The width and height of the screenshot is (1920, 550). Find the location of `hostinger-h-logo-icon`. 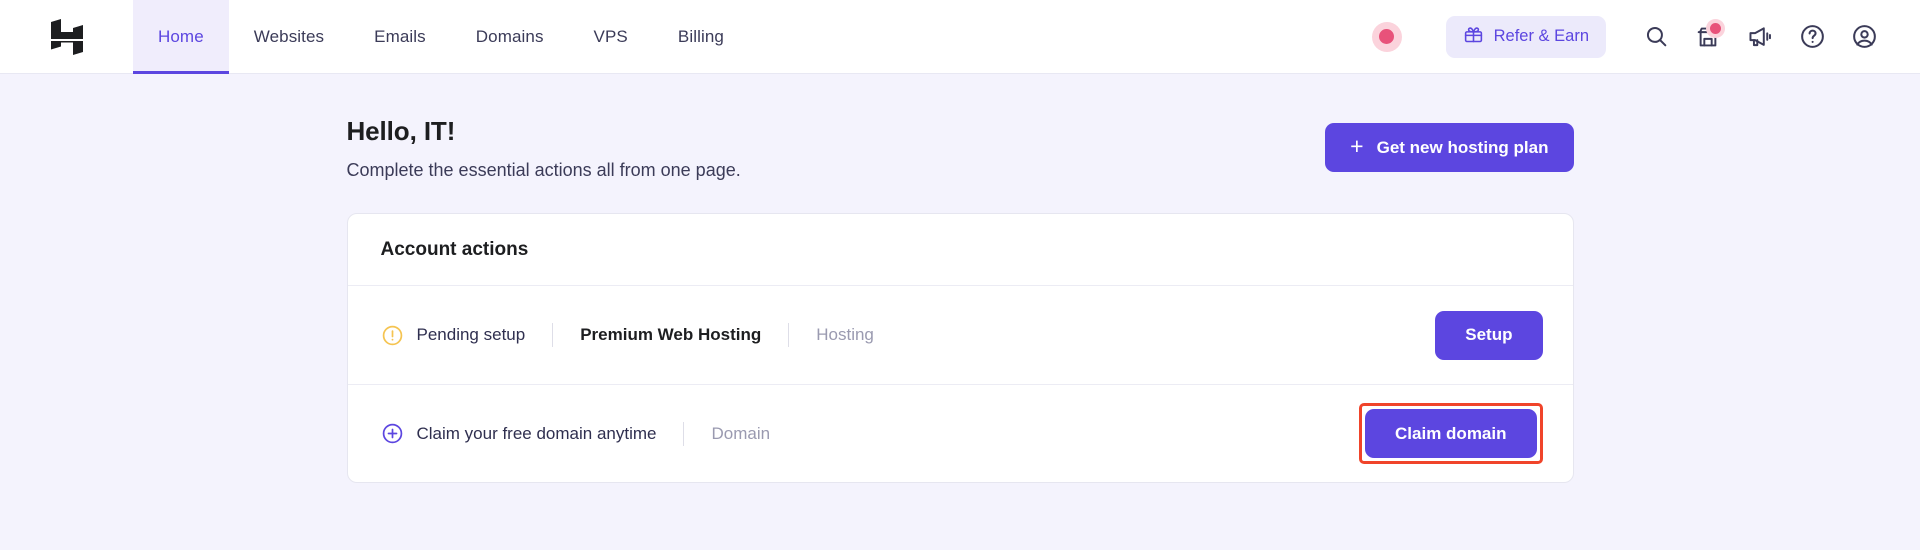

hostinger-h-logo-icon is located at coordinates (67, 37).